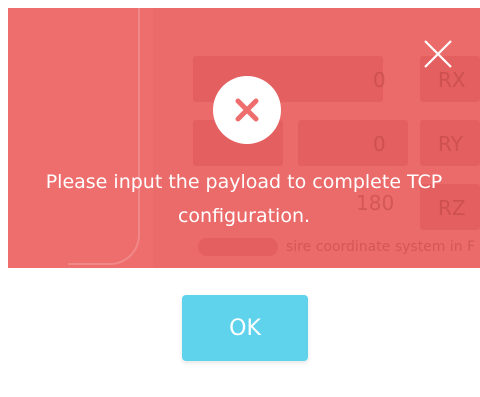  Describe the element at coordinates (438, 54) in the screenshot. I see `close-icon` at that location.